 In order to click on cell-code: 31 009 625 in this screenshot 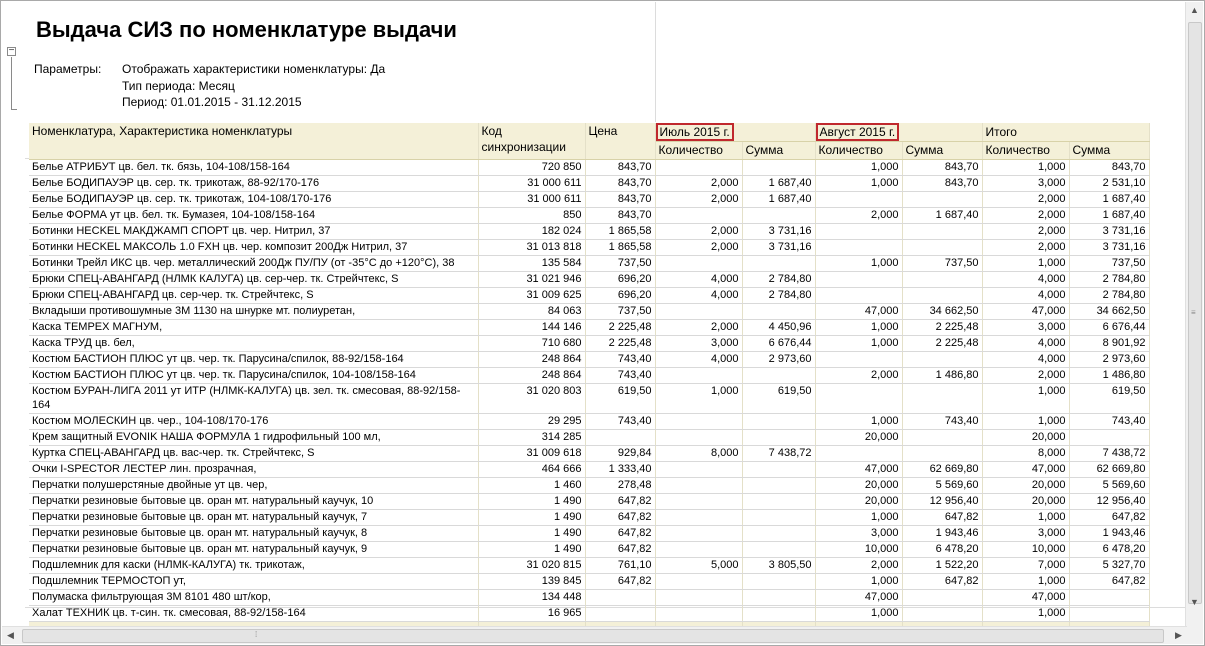, I will do `click(532, 295)`.